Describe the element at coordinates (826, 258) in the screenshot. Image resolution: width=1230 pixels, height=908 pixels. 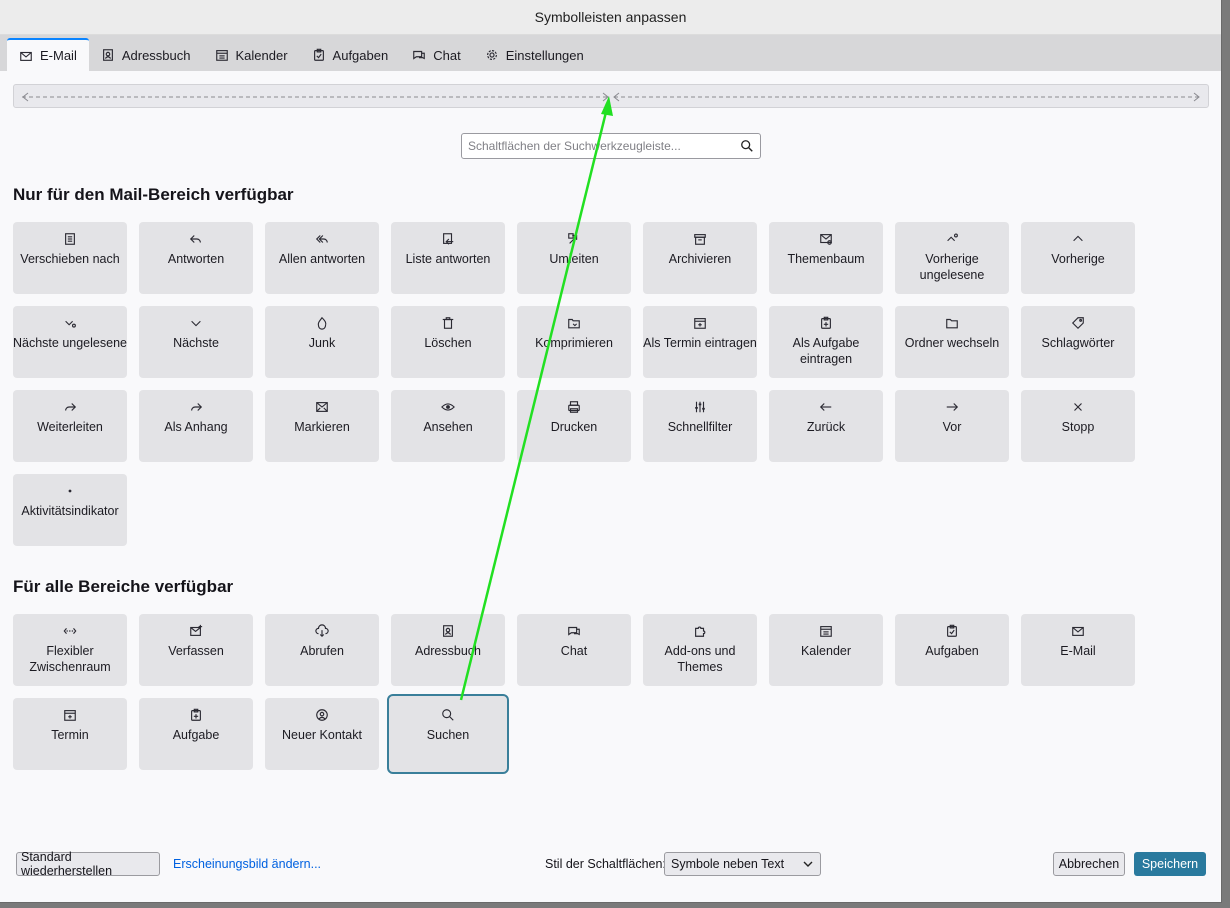
I see `toolbar-button-themenbaum: Themenbaum` at that location.